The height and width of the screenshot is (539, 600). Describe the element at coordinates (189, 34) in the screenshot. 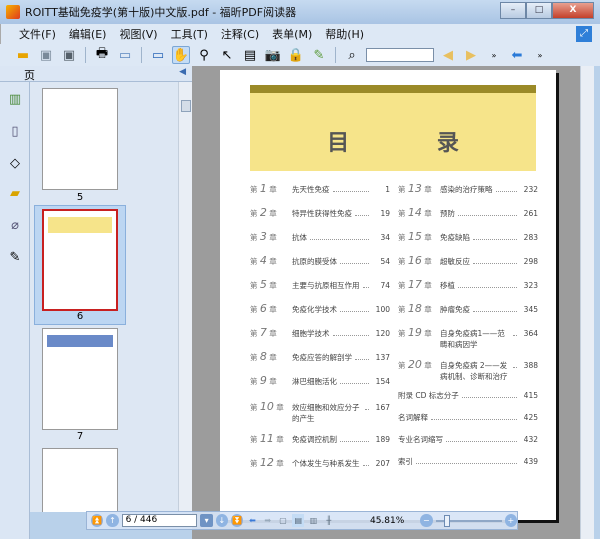

I see `menu-tools: 工具(T)` at that location.